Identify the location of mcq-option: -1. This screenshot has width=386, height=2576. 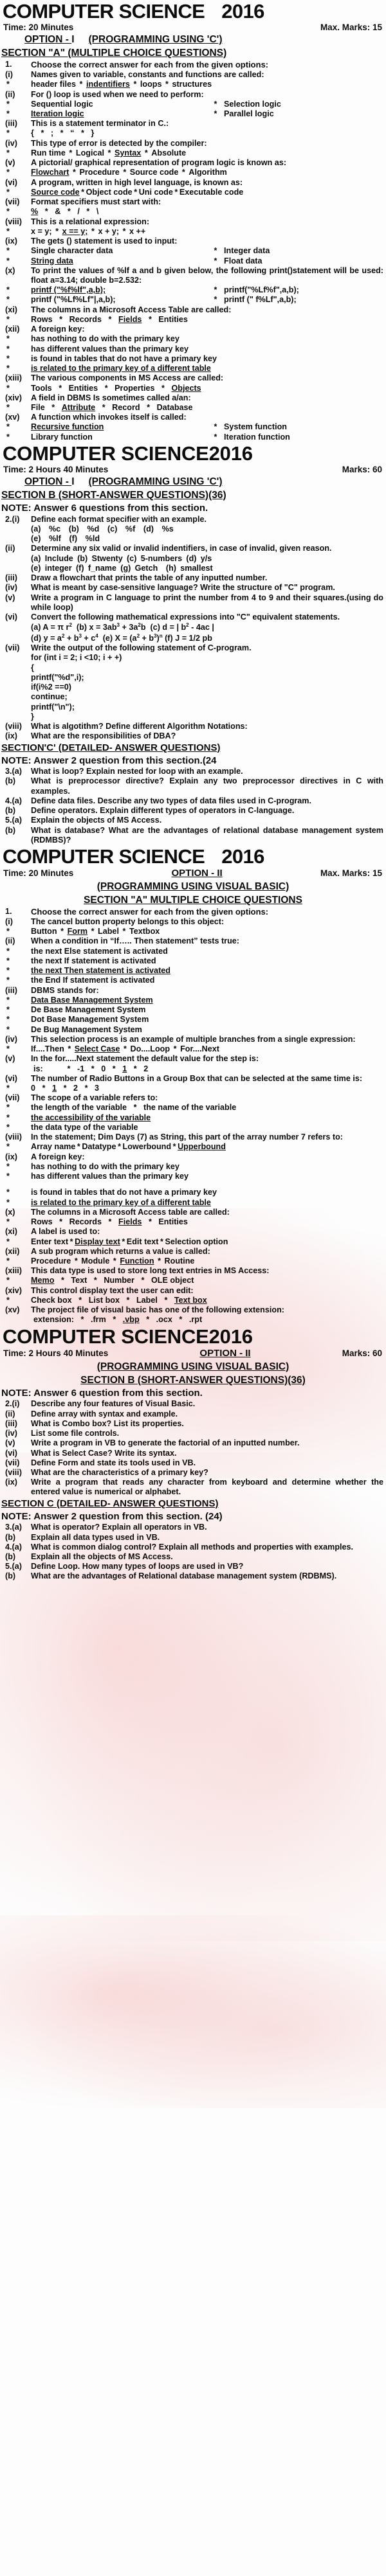
(80, 1068).